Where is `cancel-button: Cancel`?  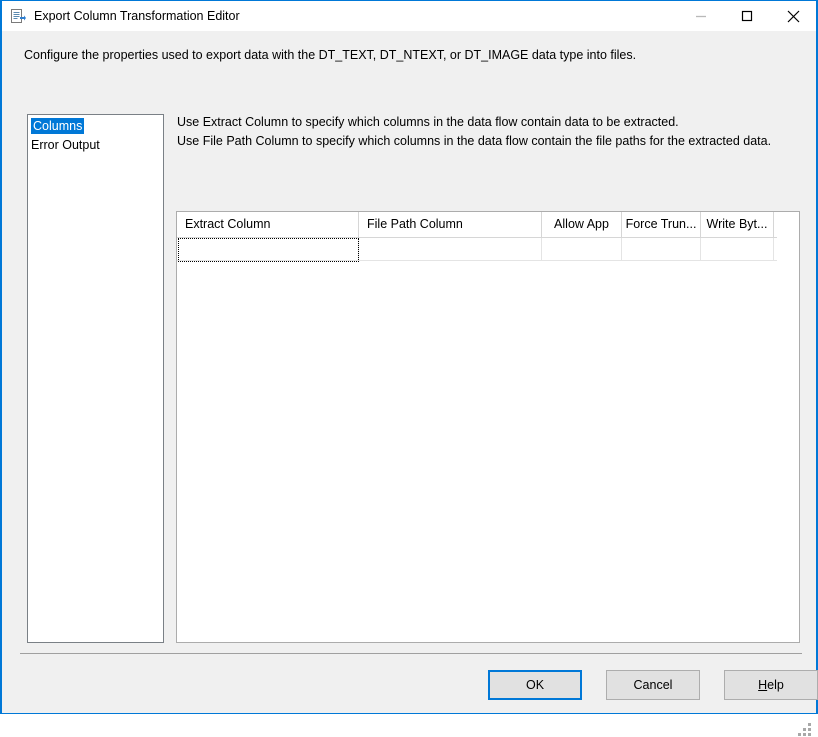 cancel-button: Cancel is located at coordinates (653, 685).